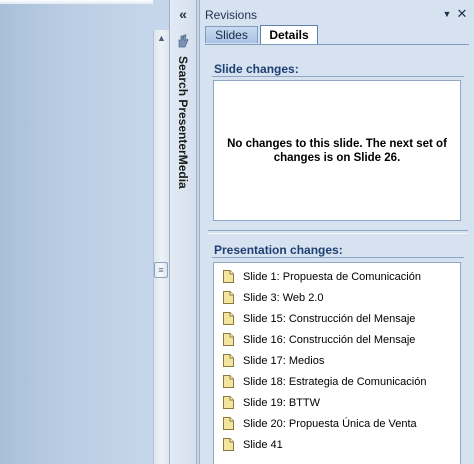 The height and width of the screenshot is (464, 474). I want to click on list-item: Slide 18: Estrategia de Comunicación, so click(337, 381).